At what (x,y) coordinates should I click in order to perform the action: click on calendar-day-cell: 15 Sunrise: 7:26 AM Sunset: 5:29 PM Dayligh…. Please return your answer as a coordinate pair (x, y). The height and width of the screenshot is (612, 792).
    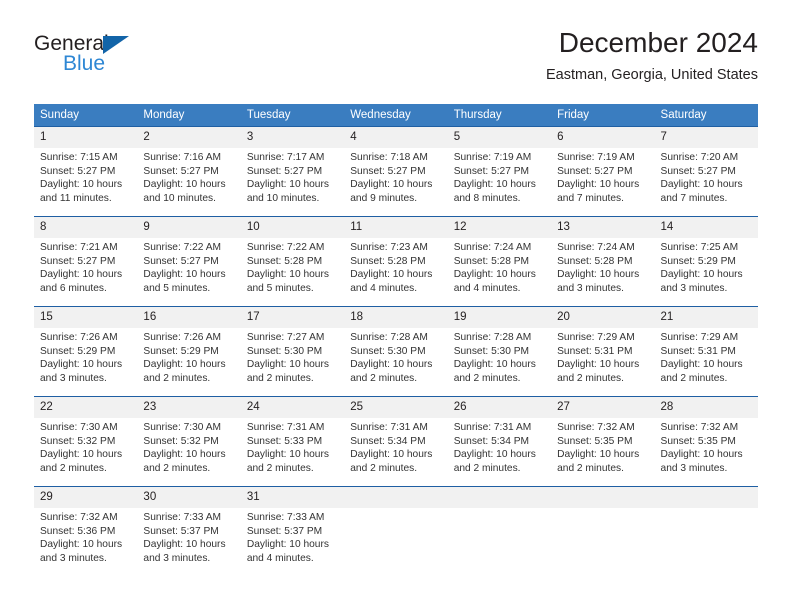
    Looking at the image, I should click on (86, 351).